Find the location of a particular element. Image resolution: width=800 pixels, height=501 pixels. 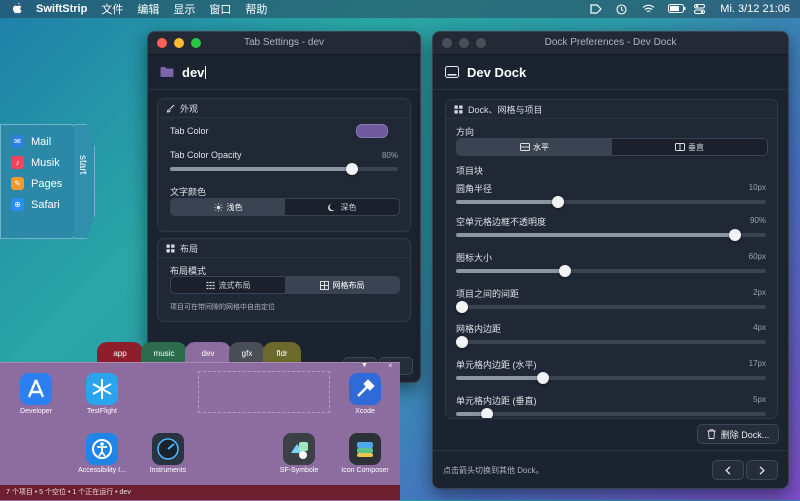

dock-item-pages: ✎ Pages is located at coordinates (38, 183).